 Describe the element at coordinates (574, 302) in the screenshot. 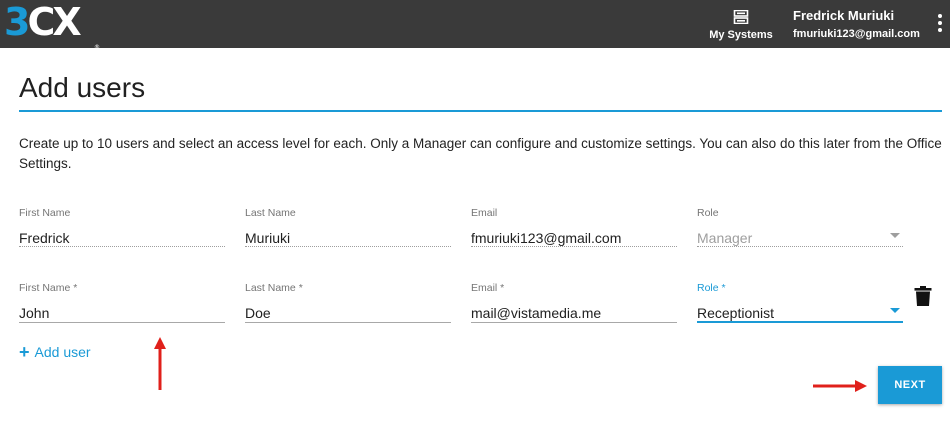

I see `user2-email-field: Email * mail@vistamedia.me` at that location.